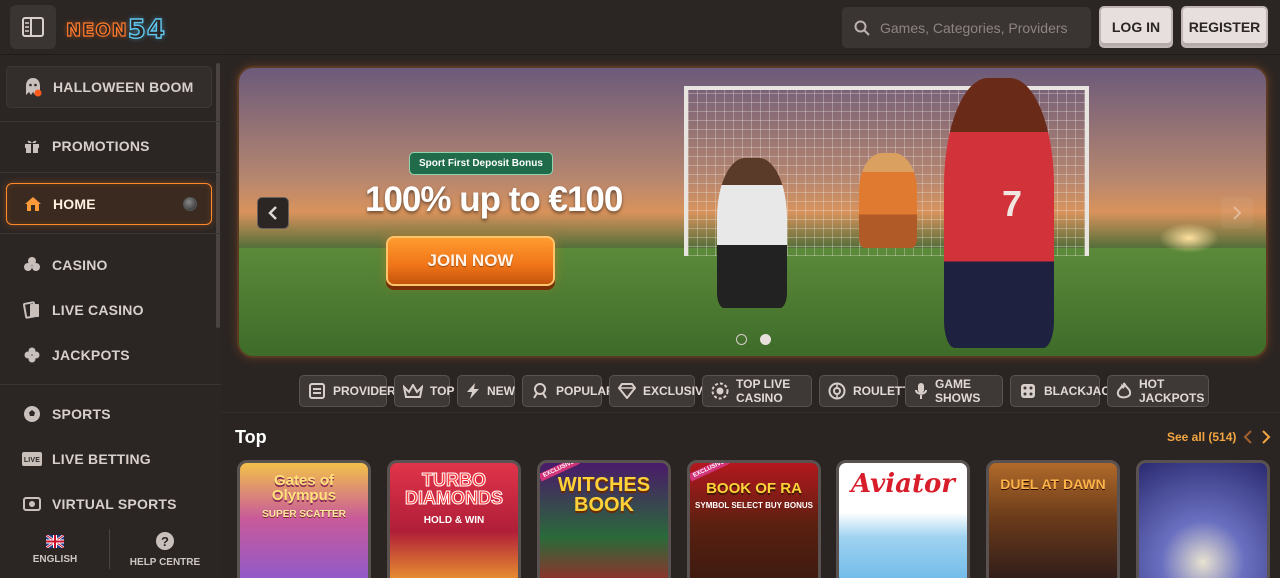  I want to click on banner-pagination, so click(753, 339).